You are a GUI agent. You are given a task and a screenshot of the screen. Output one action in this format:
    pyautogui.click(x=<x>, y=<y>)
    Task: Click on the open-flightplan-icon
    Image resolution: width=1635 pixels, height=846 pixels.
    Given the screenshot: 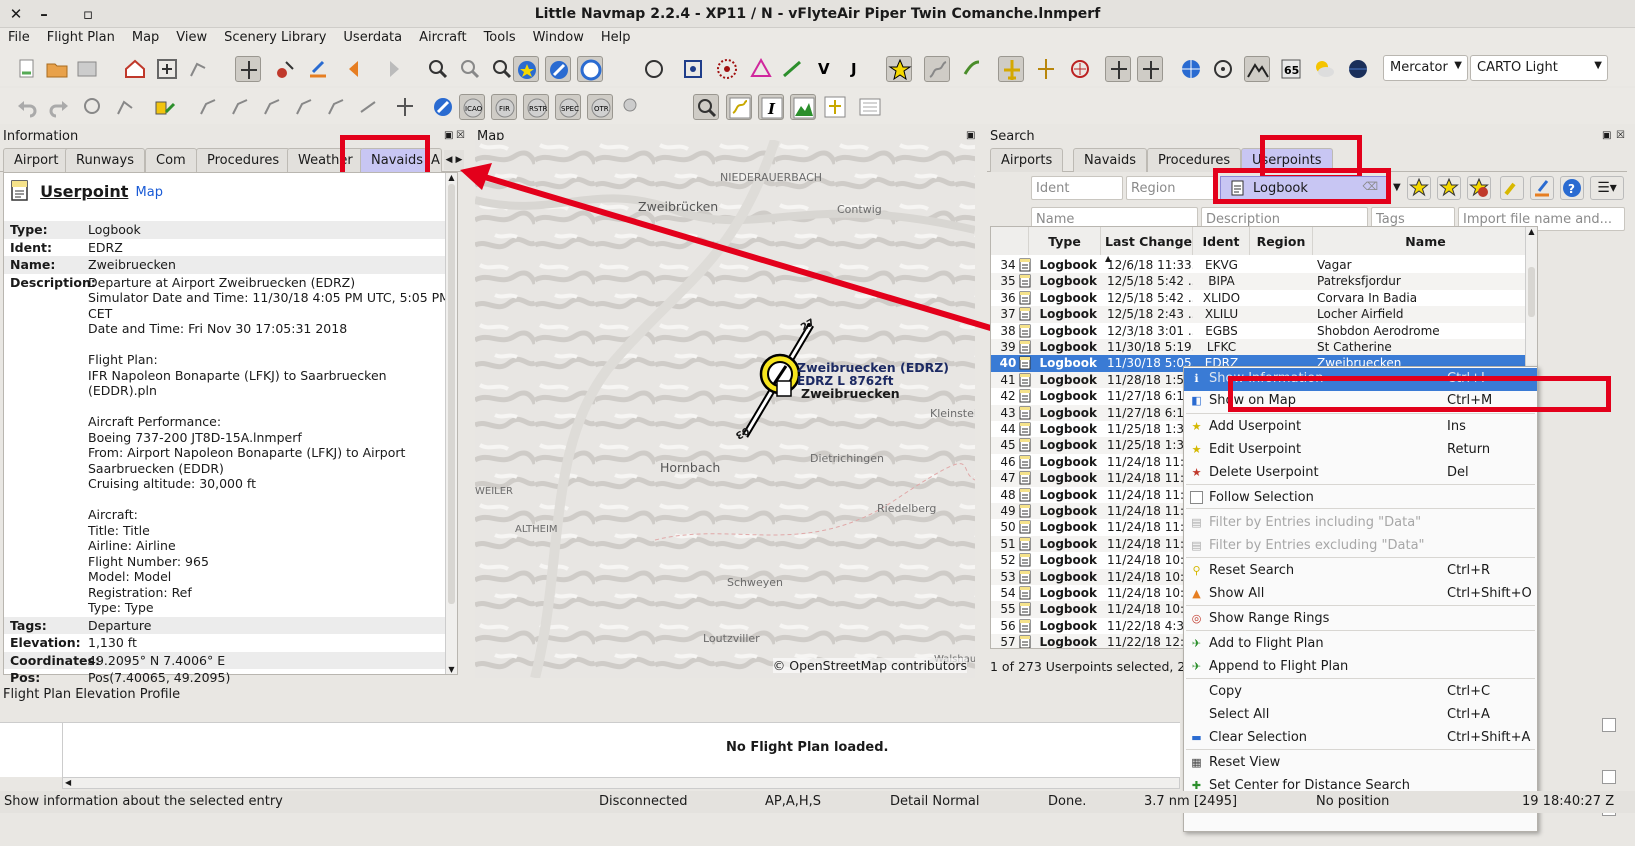 What is the action you would take?
    pyautogui.click(x=57, y=69)
    